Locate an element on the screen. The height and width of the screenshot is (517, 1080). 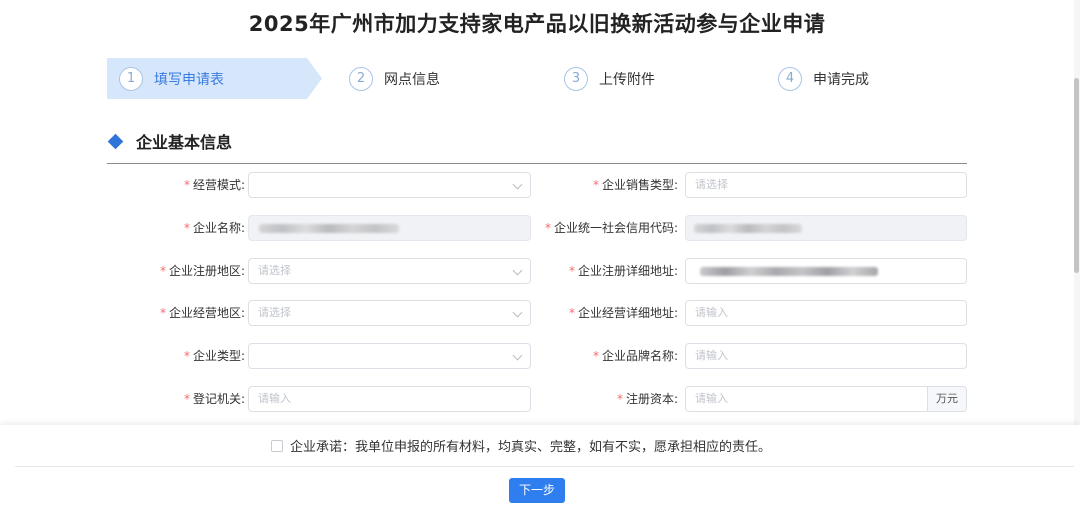
op-region-select: 请选择 is located at coordinates (389, 313).